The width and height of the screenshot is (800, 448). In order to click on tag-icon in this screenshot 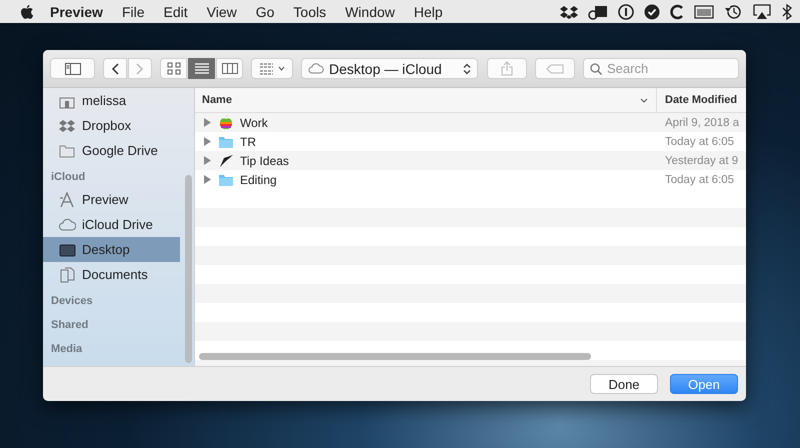, I will do `click(555, 69)`.